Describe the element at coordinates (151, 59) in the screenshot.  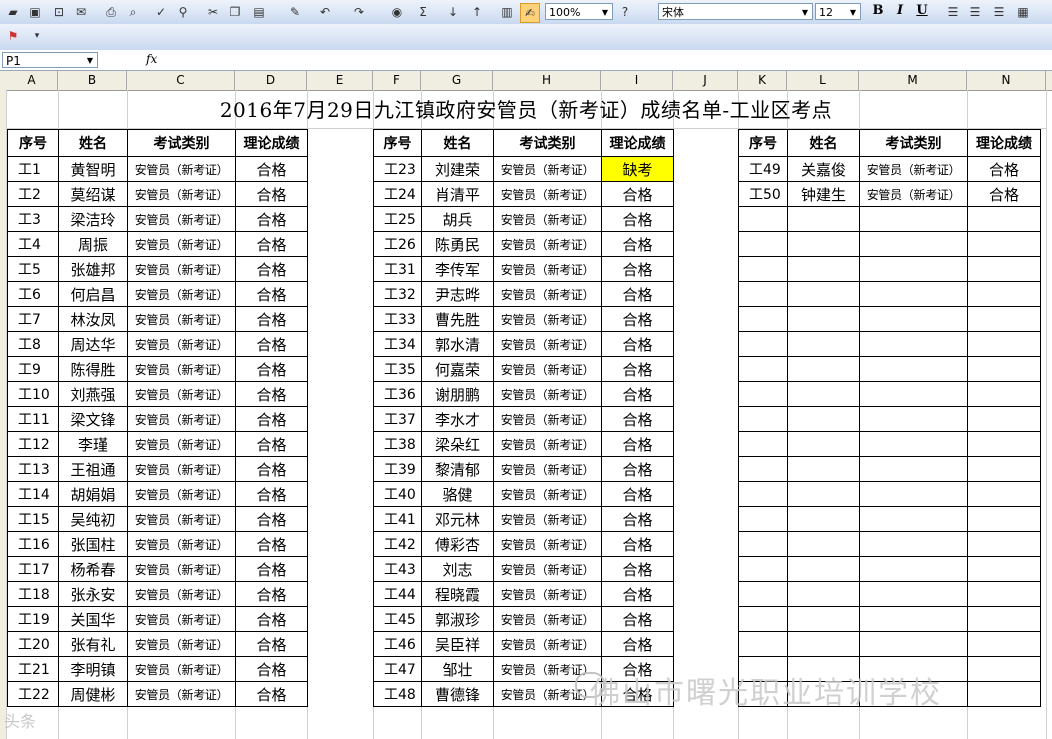
I see `insert-function-icon: fx` at that location.